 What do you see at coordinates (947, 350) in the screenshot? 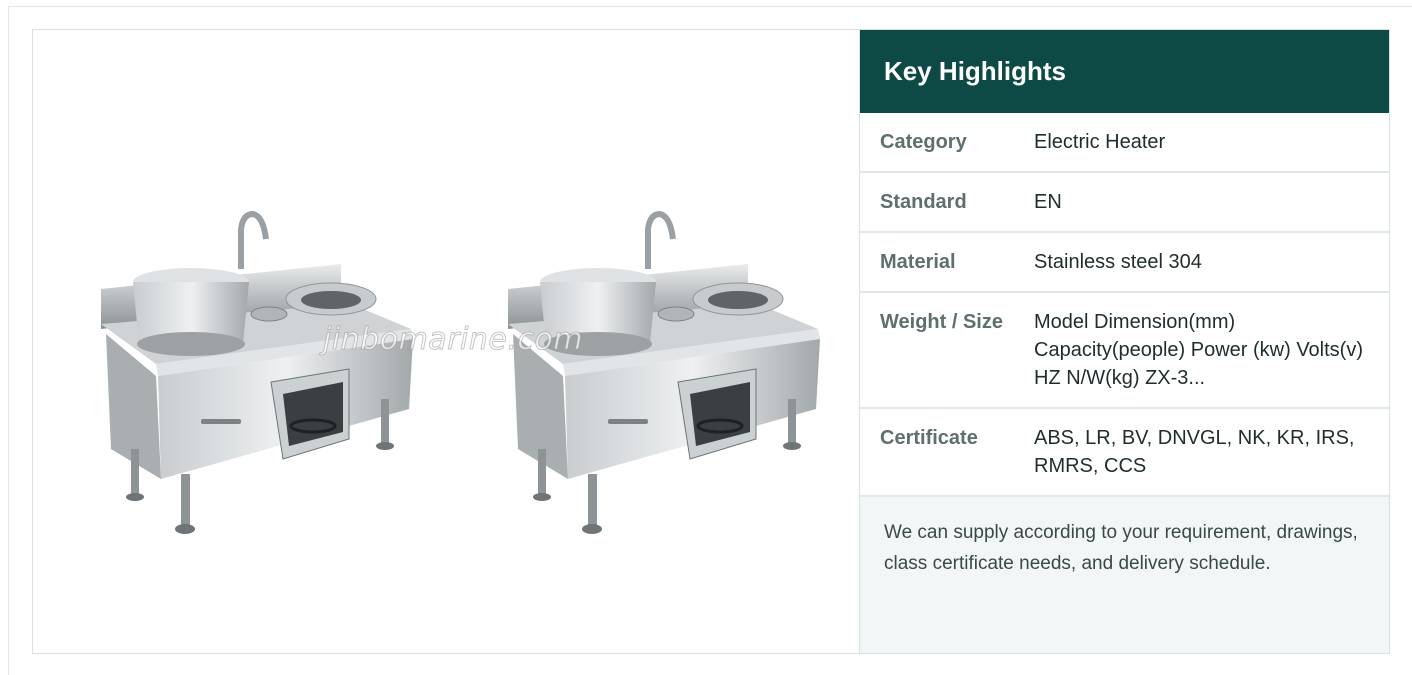
I see `spec-label: Weight / Size` at bounding box center [947, 350].